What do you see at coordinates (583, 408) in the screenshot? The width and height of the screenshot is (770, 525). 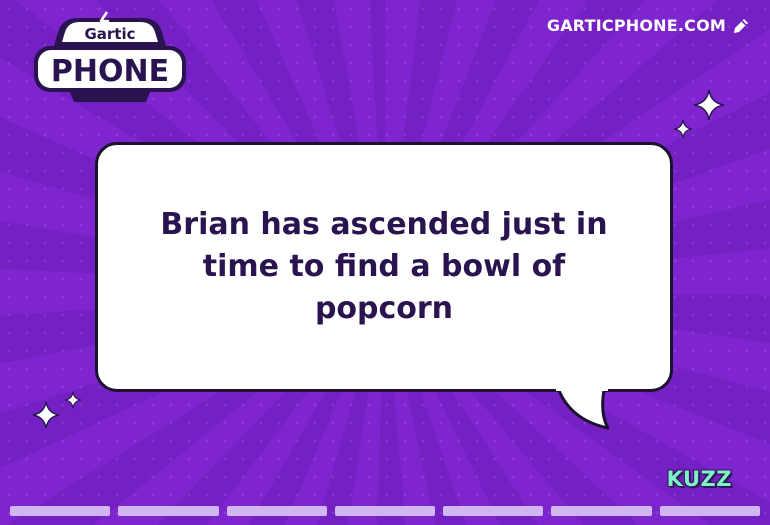 I see `speech-bubble-tail` at bounding box center [583, 408].